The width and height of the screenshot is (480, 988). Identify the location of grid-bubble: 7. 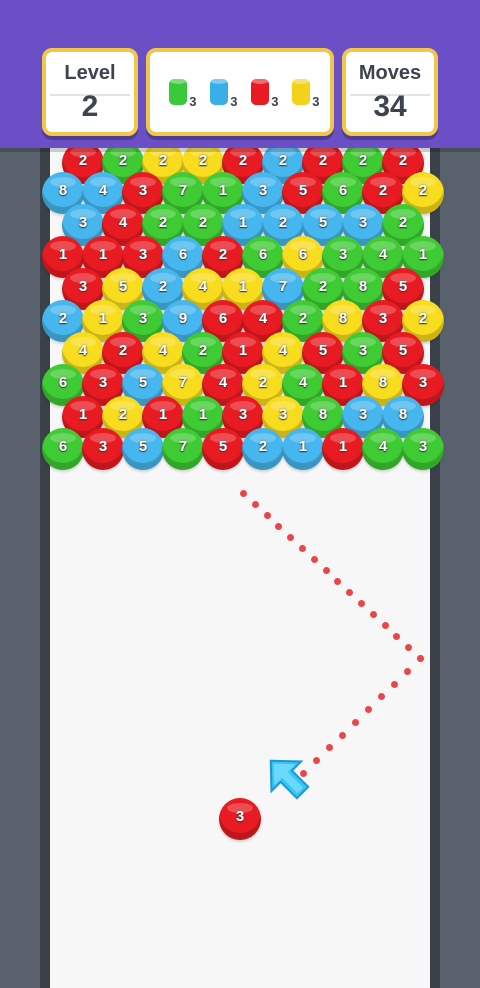
(183, 449).